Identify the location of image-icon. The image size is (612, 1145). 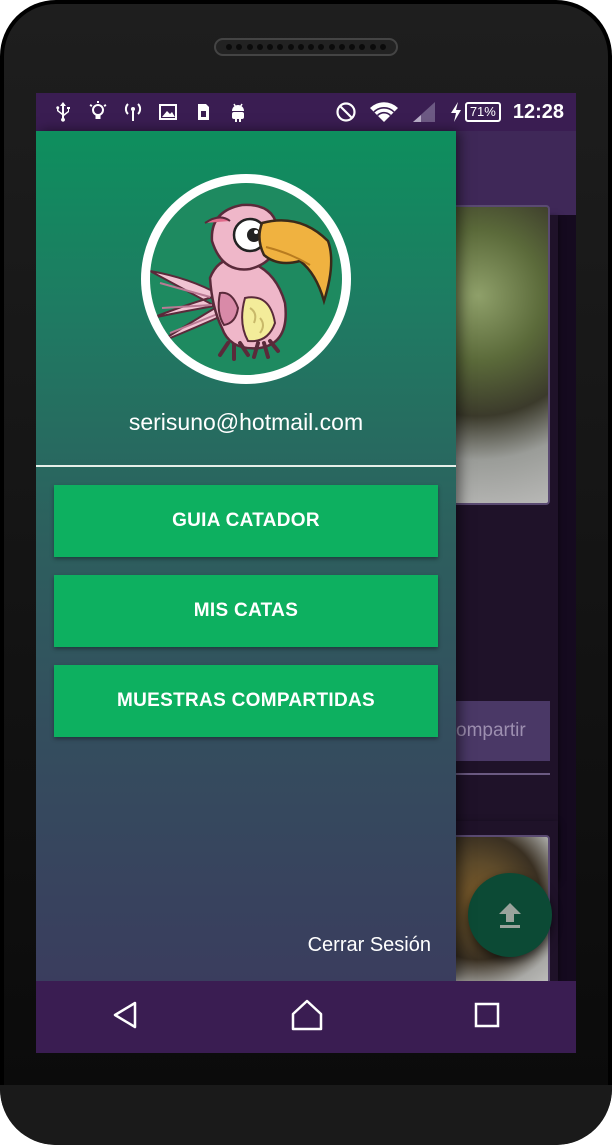
(168, 112).